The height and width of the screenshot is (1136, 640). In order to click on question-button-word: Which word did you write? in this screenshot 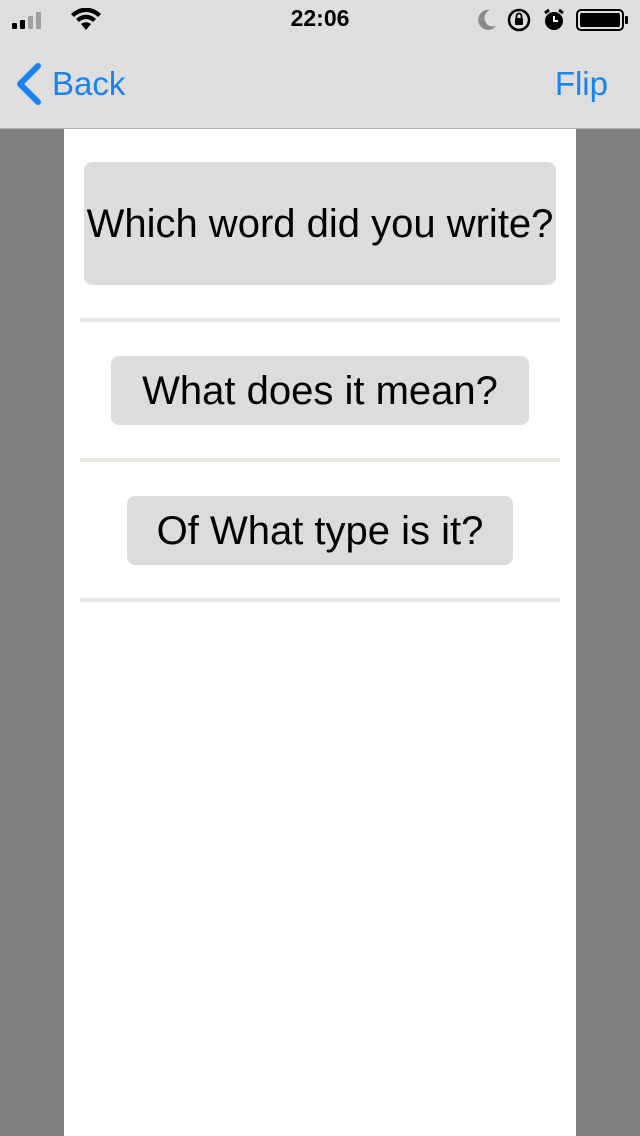, I will do `click(320, 223)`.